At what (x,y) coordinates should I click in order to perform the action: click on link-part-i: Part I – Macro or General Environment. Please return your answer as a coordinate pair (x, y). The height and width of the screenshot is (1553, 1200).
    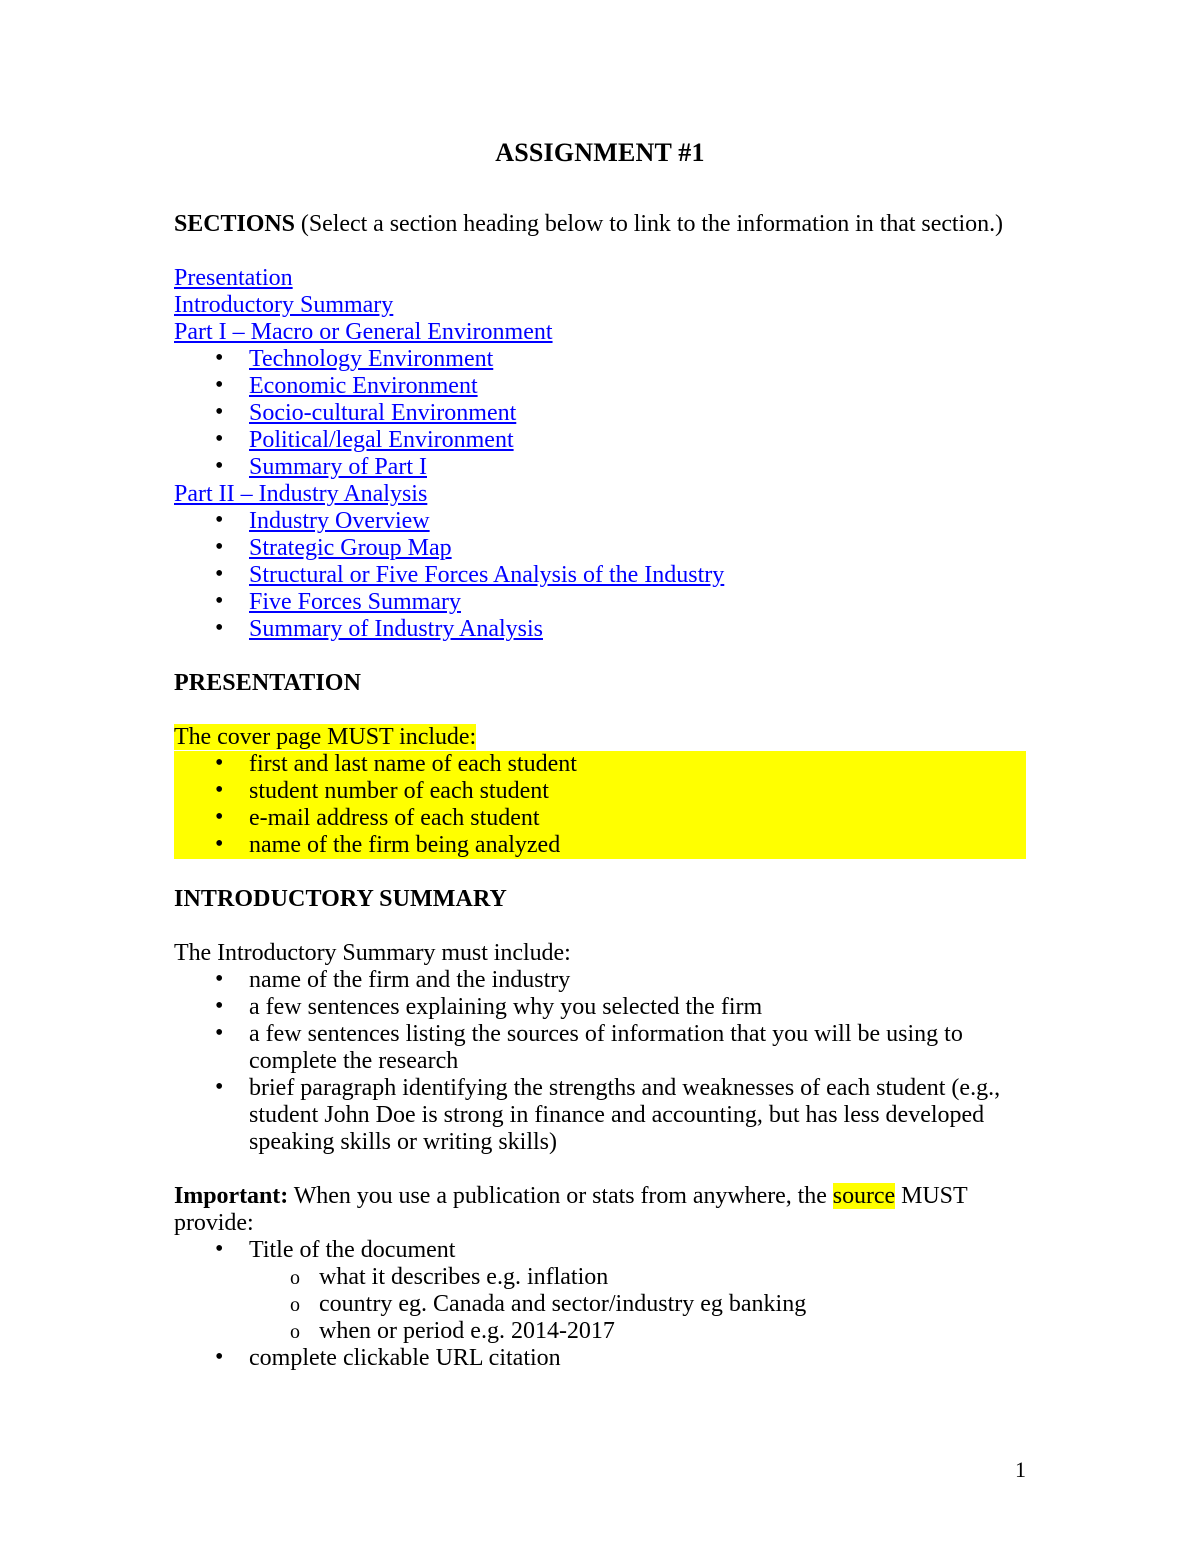
    Looking at the image, I should click on (363, 332).